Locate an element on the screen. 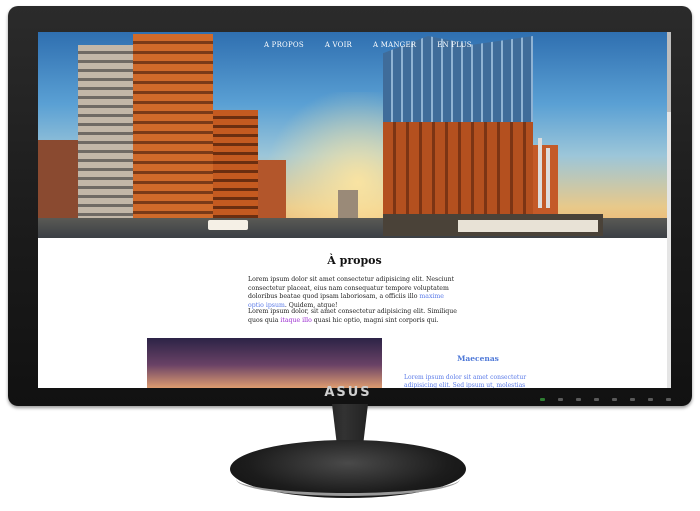 The height and width of the screenshot is (511, 700). side-heading: Maecenas is located at coordinates (478, 358).